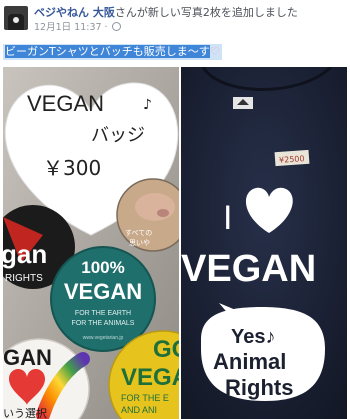  What do you see at coordinates (103, 313) in the screenshot?
I see `badge-earth-text: FOR THE EARTH` at bounding box center [103, 313].